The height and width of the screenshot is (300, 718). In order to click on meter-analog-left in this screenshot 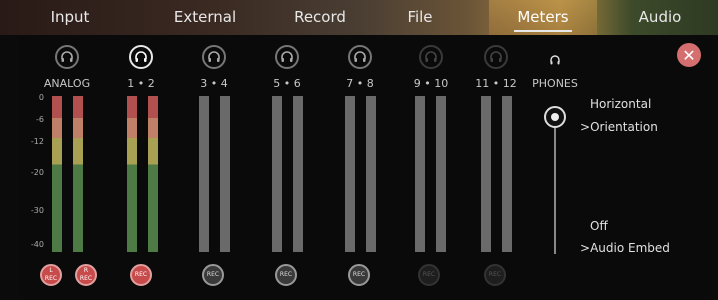, I will do `click(57, 174)`.